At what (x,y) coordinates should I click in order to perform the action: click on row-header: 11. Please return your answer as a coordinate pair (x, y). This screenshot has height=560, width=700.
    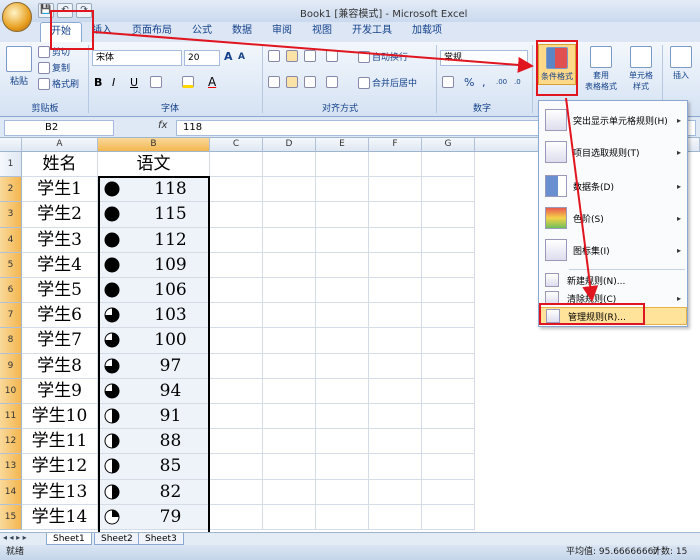
    Looking at the image, I should click on (11, 417).